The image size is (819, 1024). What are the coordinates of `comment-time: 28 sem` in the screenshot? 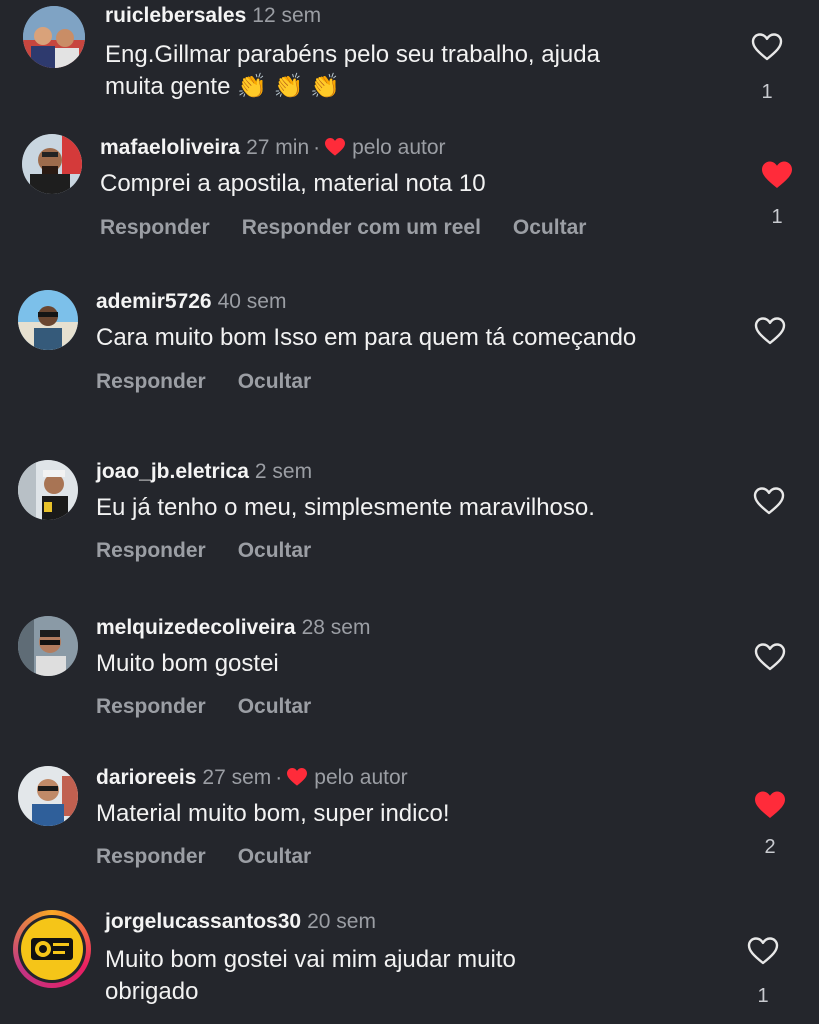 It's located at (336, 627).